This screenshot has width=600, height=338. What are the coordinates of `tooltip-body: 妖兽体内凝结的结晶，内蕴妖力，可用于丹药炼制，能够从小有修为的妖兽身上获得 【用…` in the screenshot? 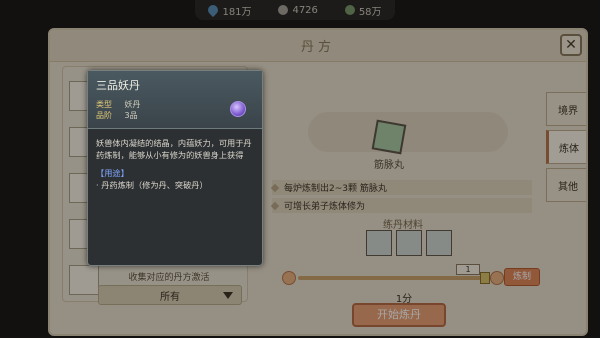 It's located at (175, 164).